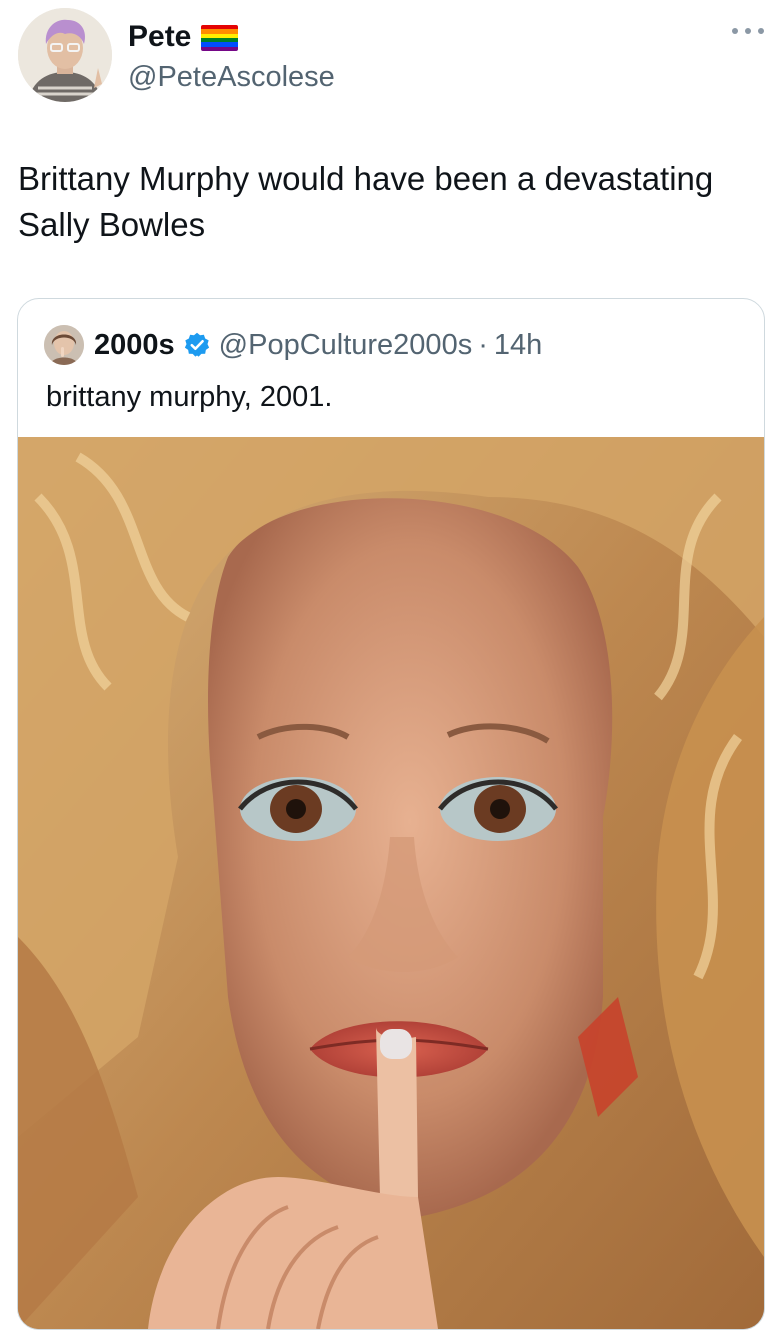  What do you see at coordinates (189, 397) in the screenshot?
I see `quoted-text: brittany murphy, 2001.` at bounding box center [189, 397].